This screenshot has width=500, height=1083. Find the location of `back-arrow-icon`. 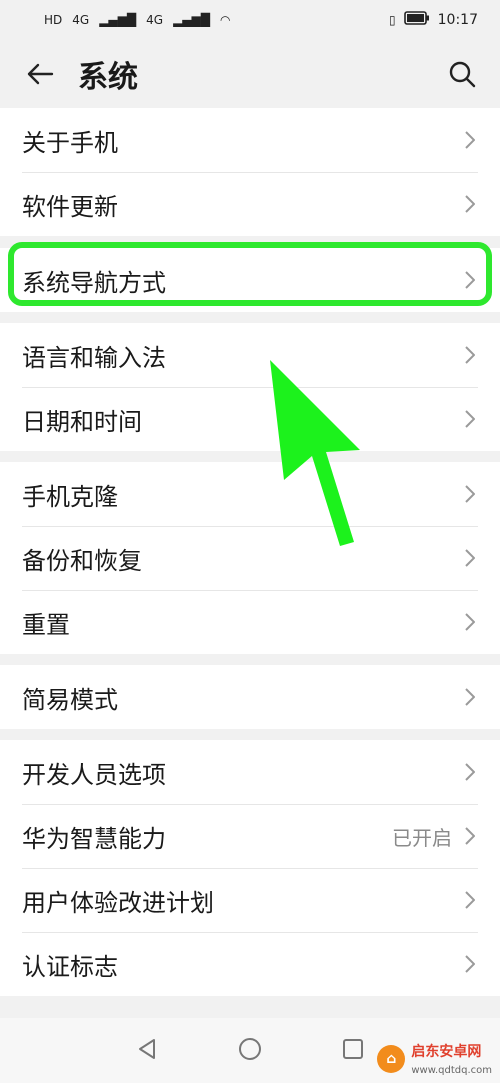

back-arrow-icon is located at coordinates (40, 74).